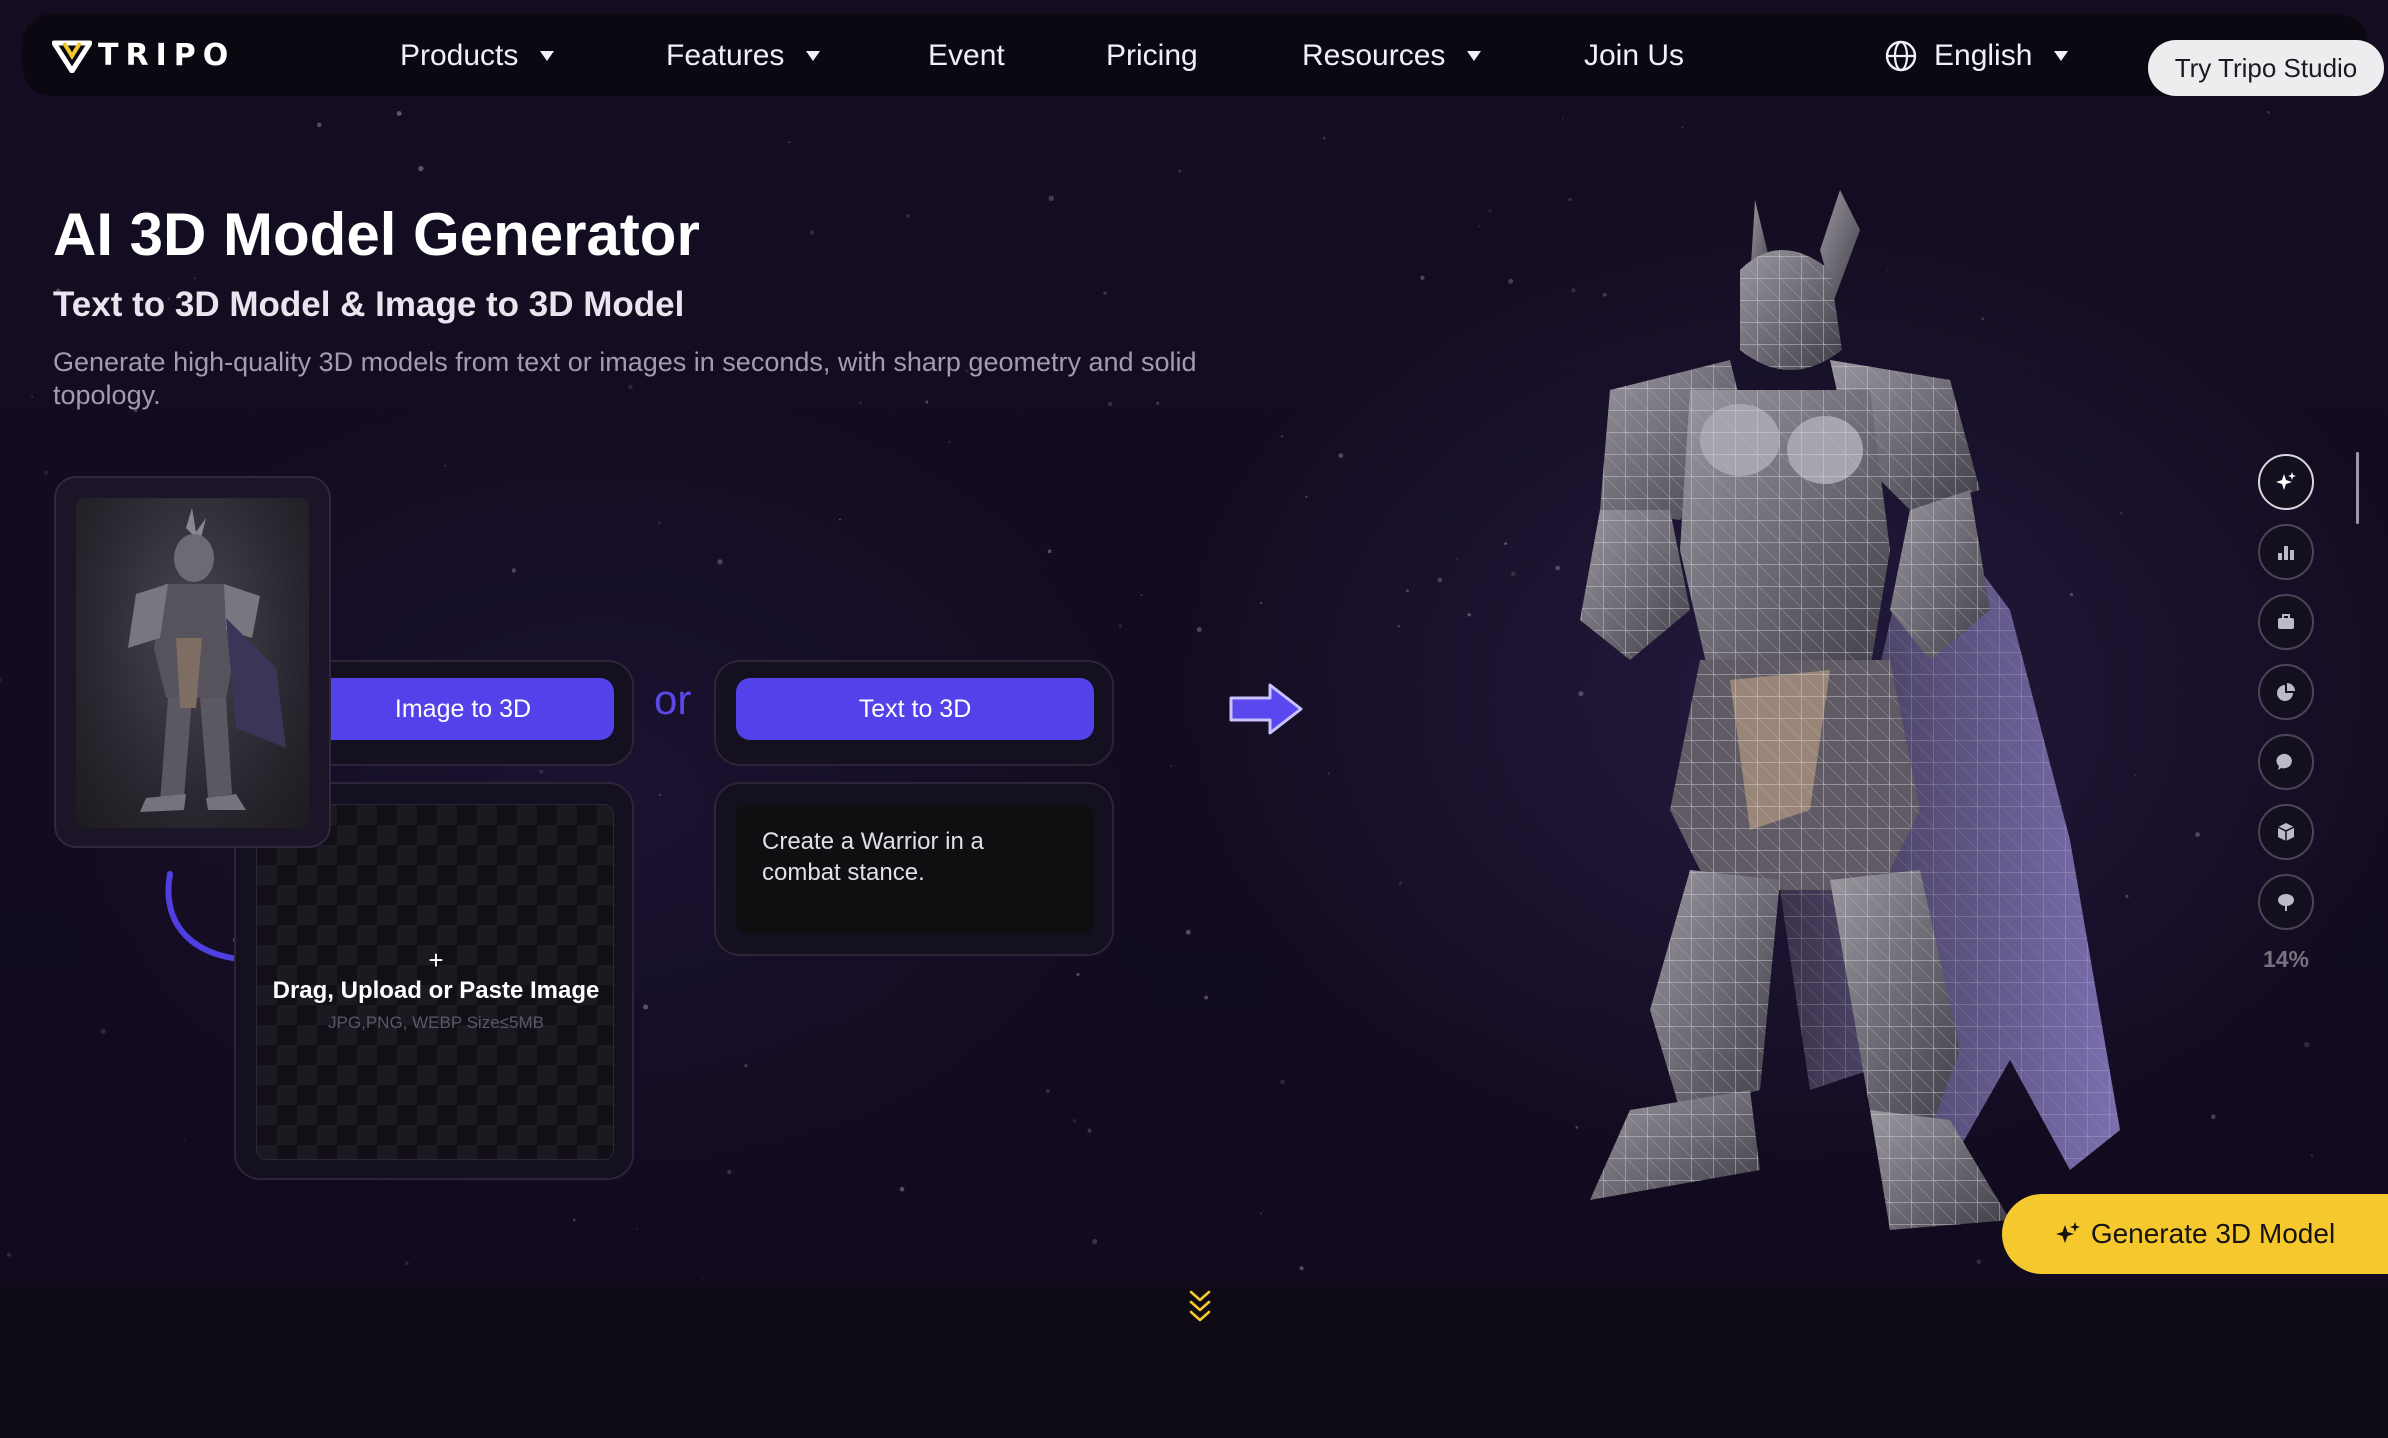 The image size is (2388, 1438). I want to click on nav-join-us: Join Us, so click(1634, 56).